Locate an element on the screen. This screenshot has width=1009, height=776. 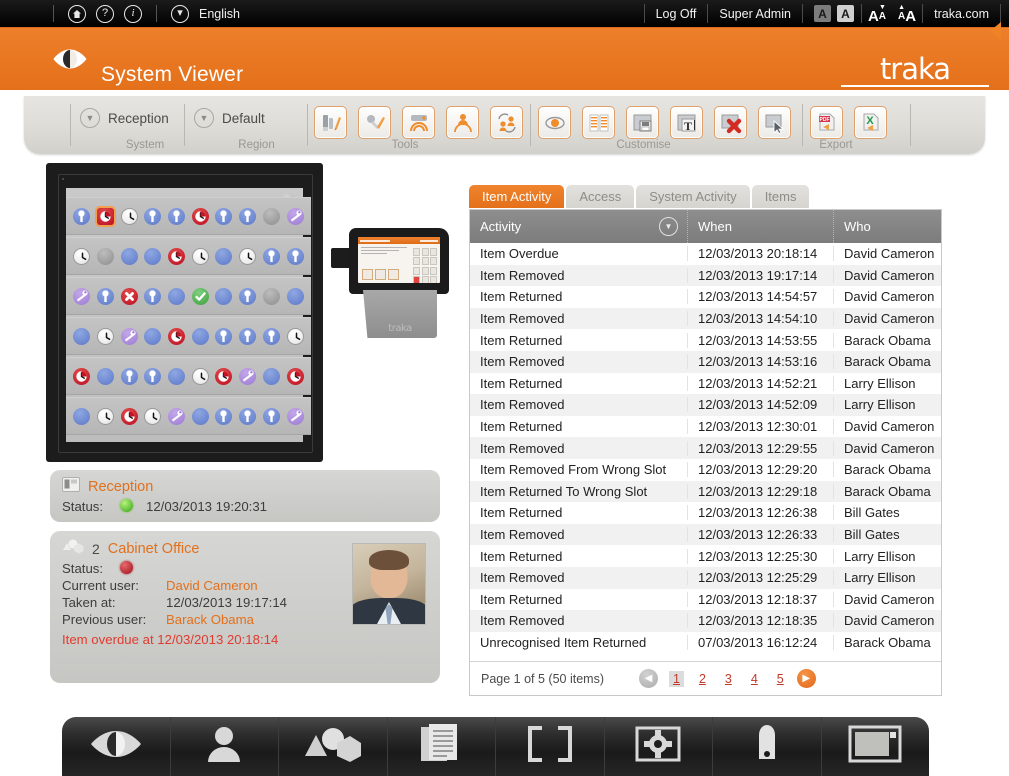
dock-item-key is located at coordinates (767, 746).